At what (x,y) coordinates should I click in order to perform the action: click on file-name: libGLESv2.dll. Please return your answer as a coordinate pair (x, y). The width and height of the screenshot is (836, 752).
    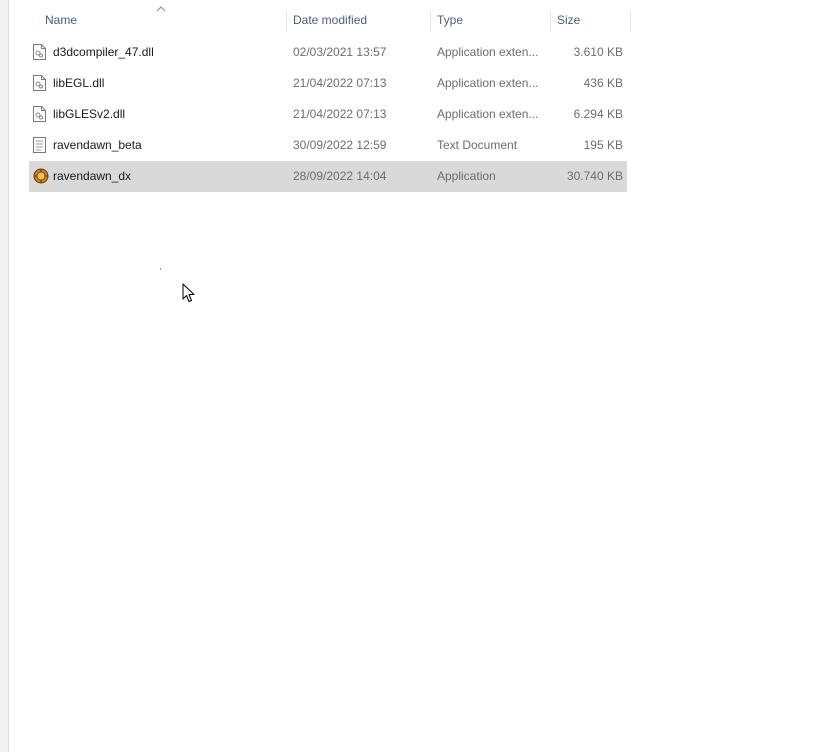
    Looking at the image, I should click on (89, 114).